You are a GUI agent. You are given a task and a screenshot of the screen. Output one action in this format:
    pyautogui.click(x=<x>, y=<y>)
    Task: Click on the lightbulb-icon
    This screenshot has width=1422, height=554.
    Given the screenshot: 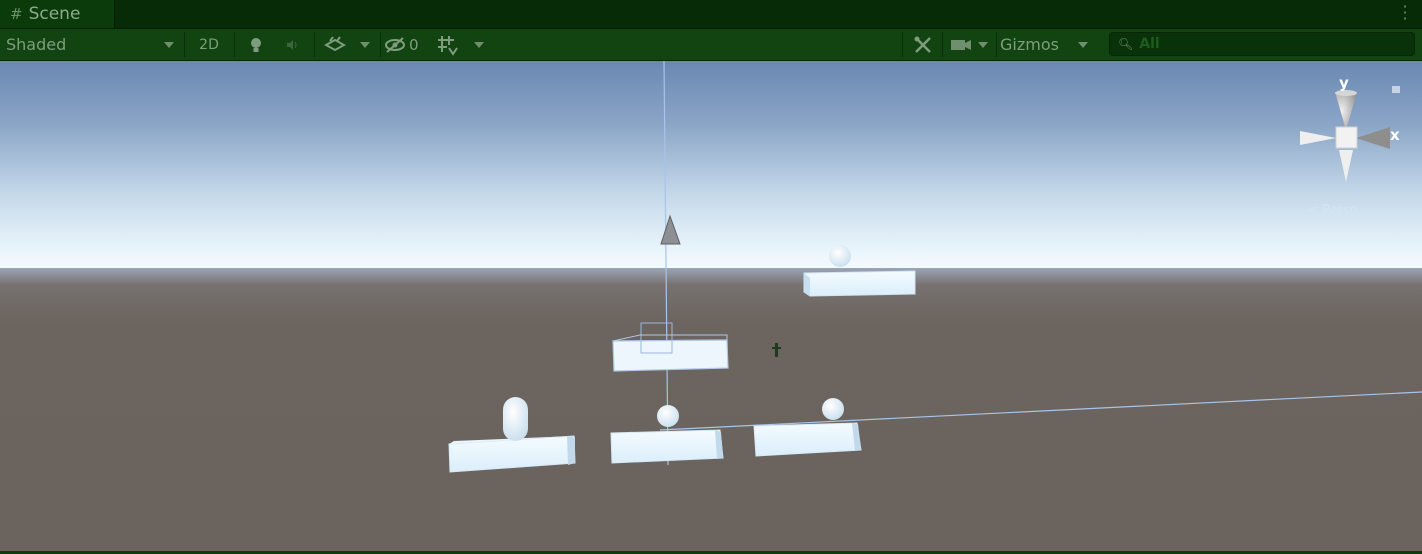 What is the action you would take?
    pyautogui.click(x=256, y=44)
    